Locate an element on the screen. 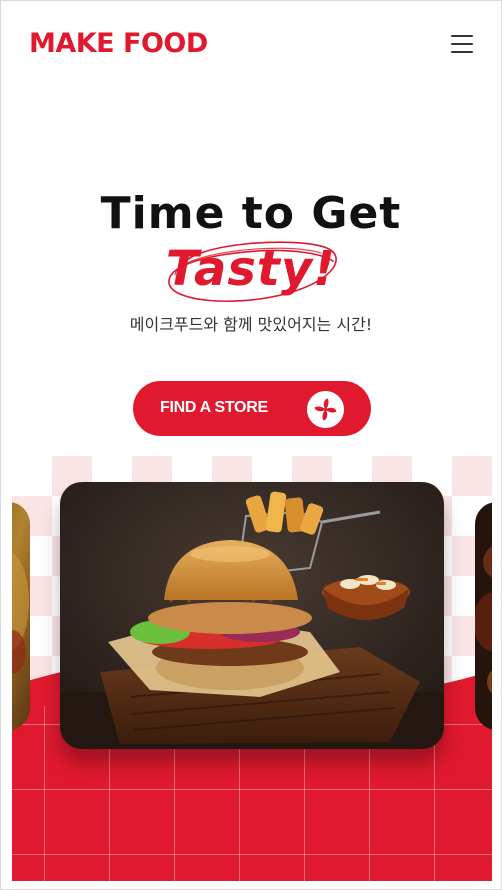  food-card-left is located at coordinates (21, 616).